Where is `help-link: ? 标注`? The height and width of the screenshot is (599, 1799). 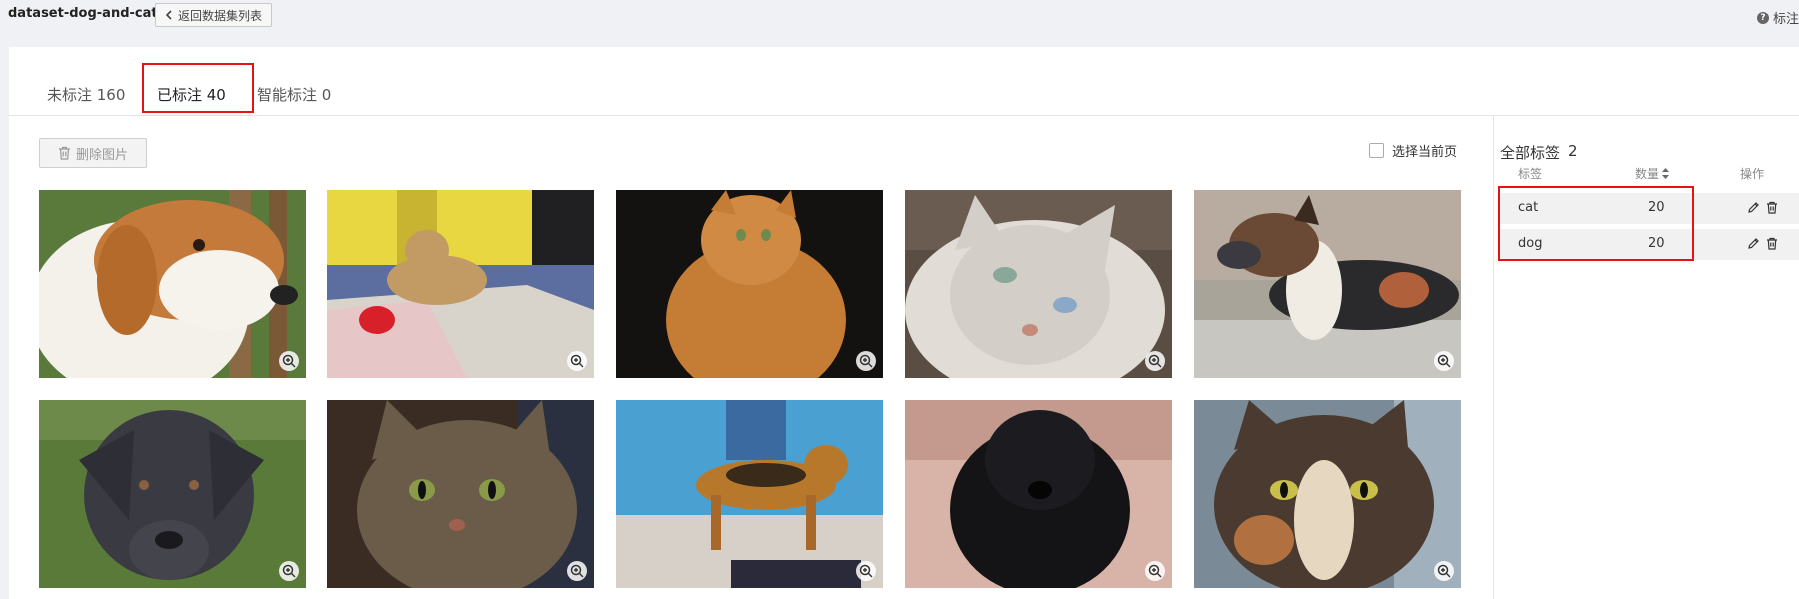
help-link: ? 标注 is located at coordinates (1777, 17).